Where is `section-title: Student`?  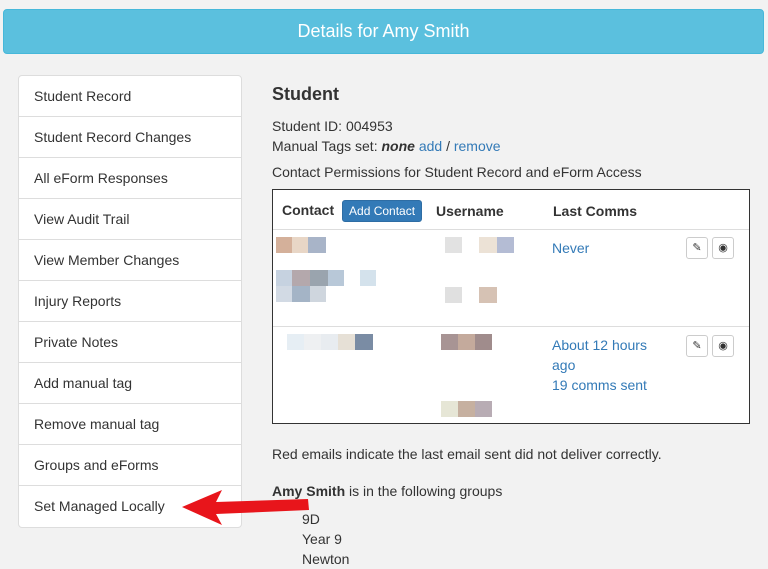 section-title: Student is located at coordinates (305, 94).